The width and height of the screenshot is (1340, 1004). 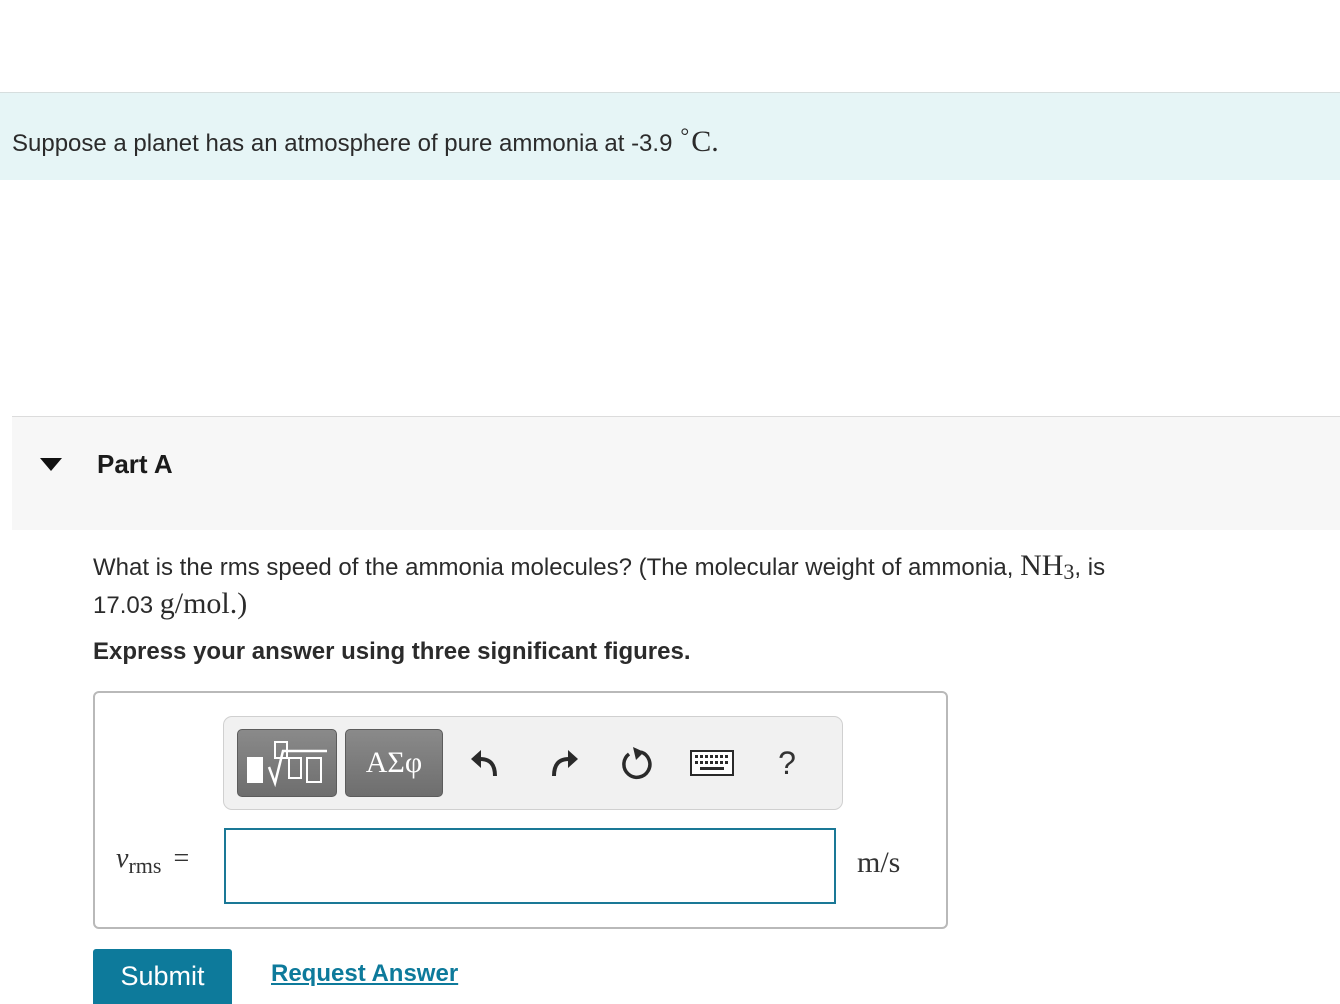 What do you see at coordinates (122, 858) in the screenshot?
I see `variable-symbol: v` at bounding box center [122, 858].